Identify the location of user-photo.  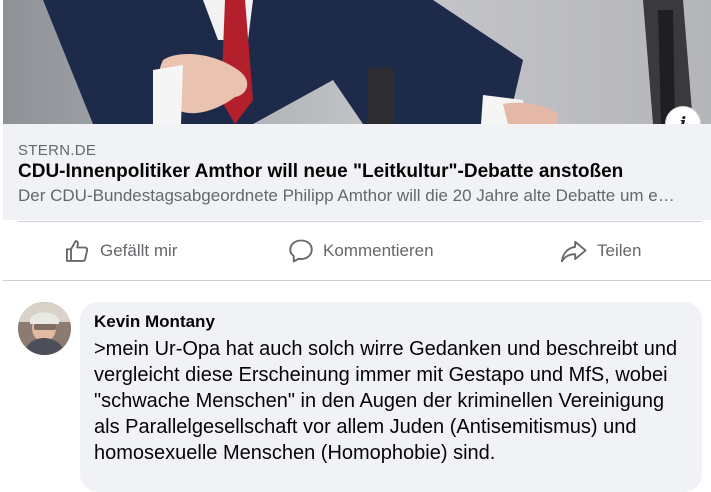
(44, 328).